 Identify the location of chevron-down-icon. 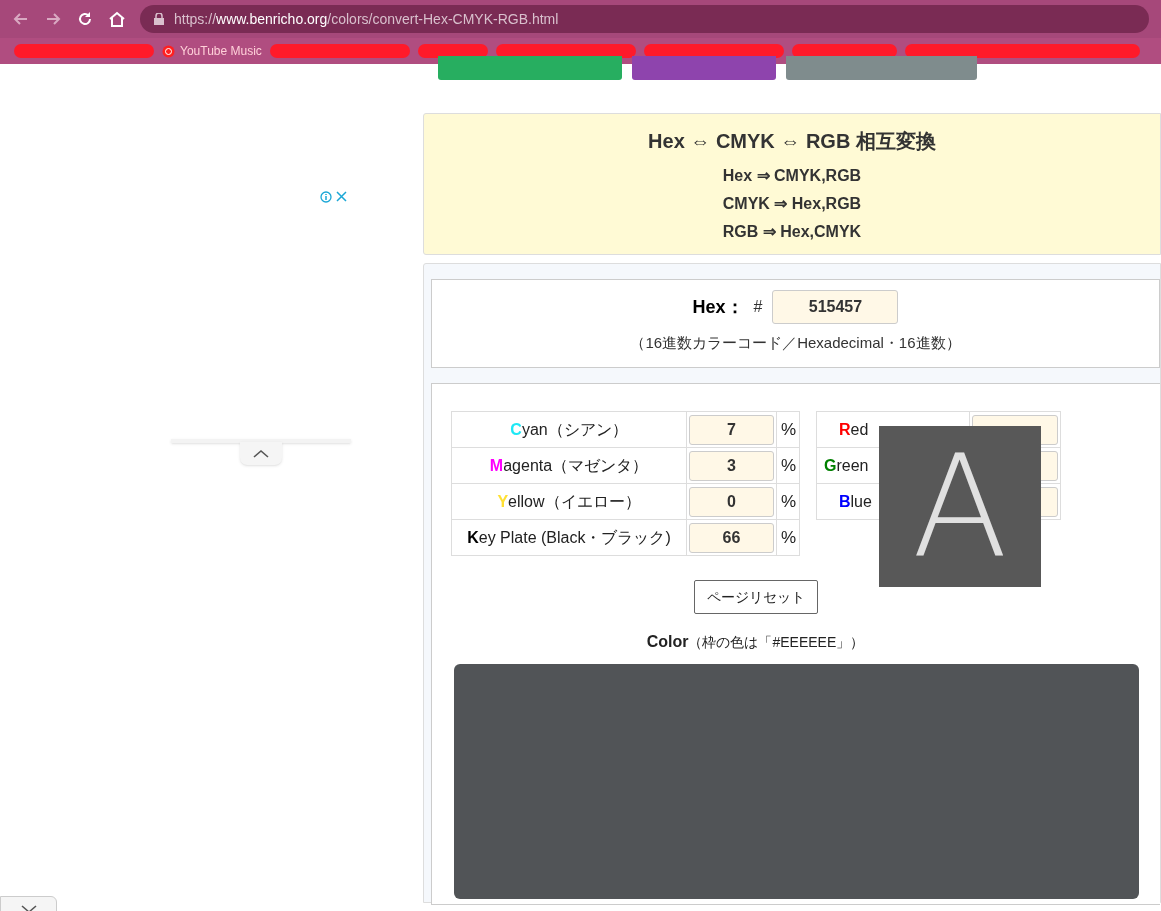
(28, 907).